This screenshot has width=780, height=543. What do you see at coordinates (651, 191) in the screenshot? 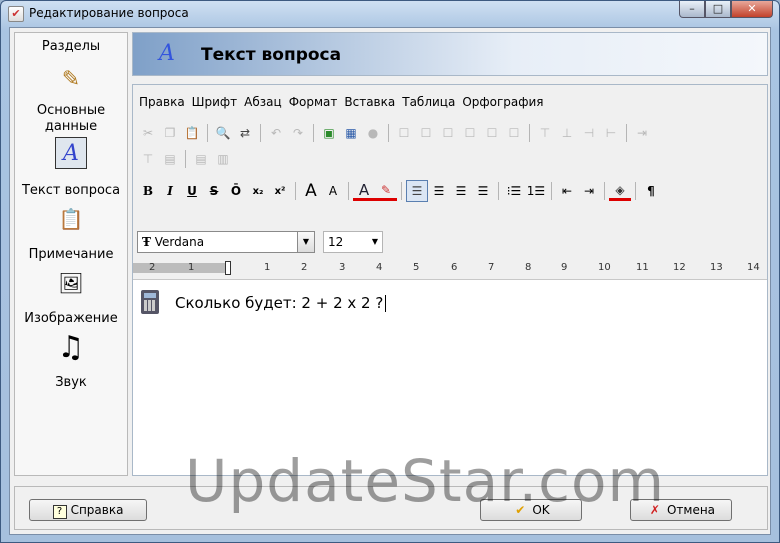
I see `paragraph-marks-button: ¶` at bounding box center [651, 191].